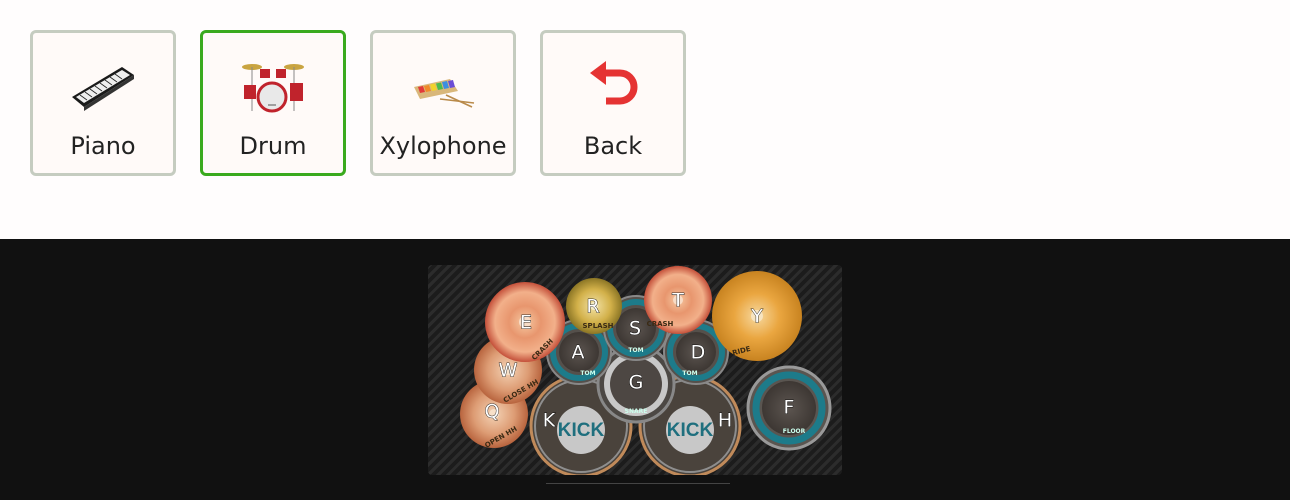 This screenshot has width=1290, height=500. I want to click on instrument-toolbar: Piano Drum Xylophone Back, so click(358, 103).